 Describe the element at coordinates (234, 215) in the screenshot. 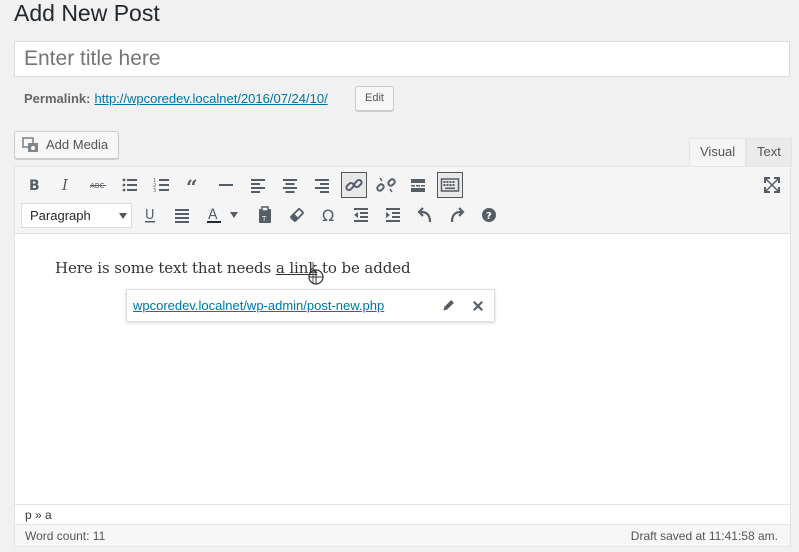

I see `text-color-chevron-icon` at that location.